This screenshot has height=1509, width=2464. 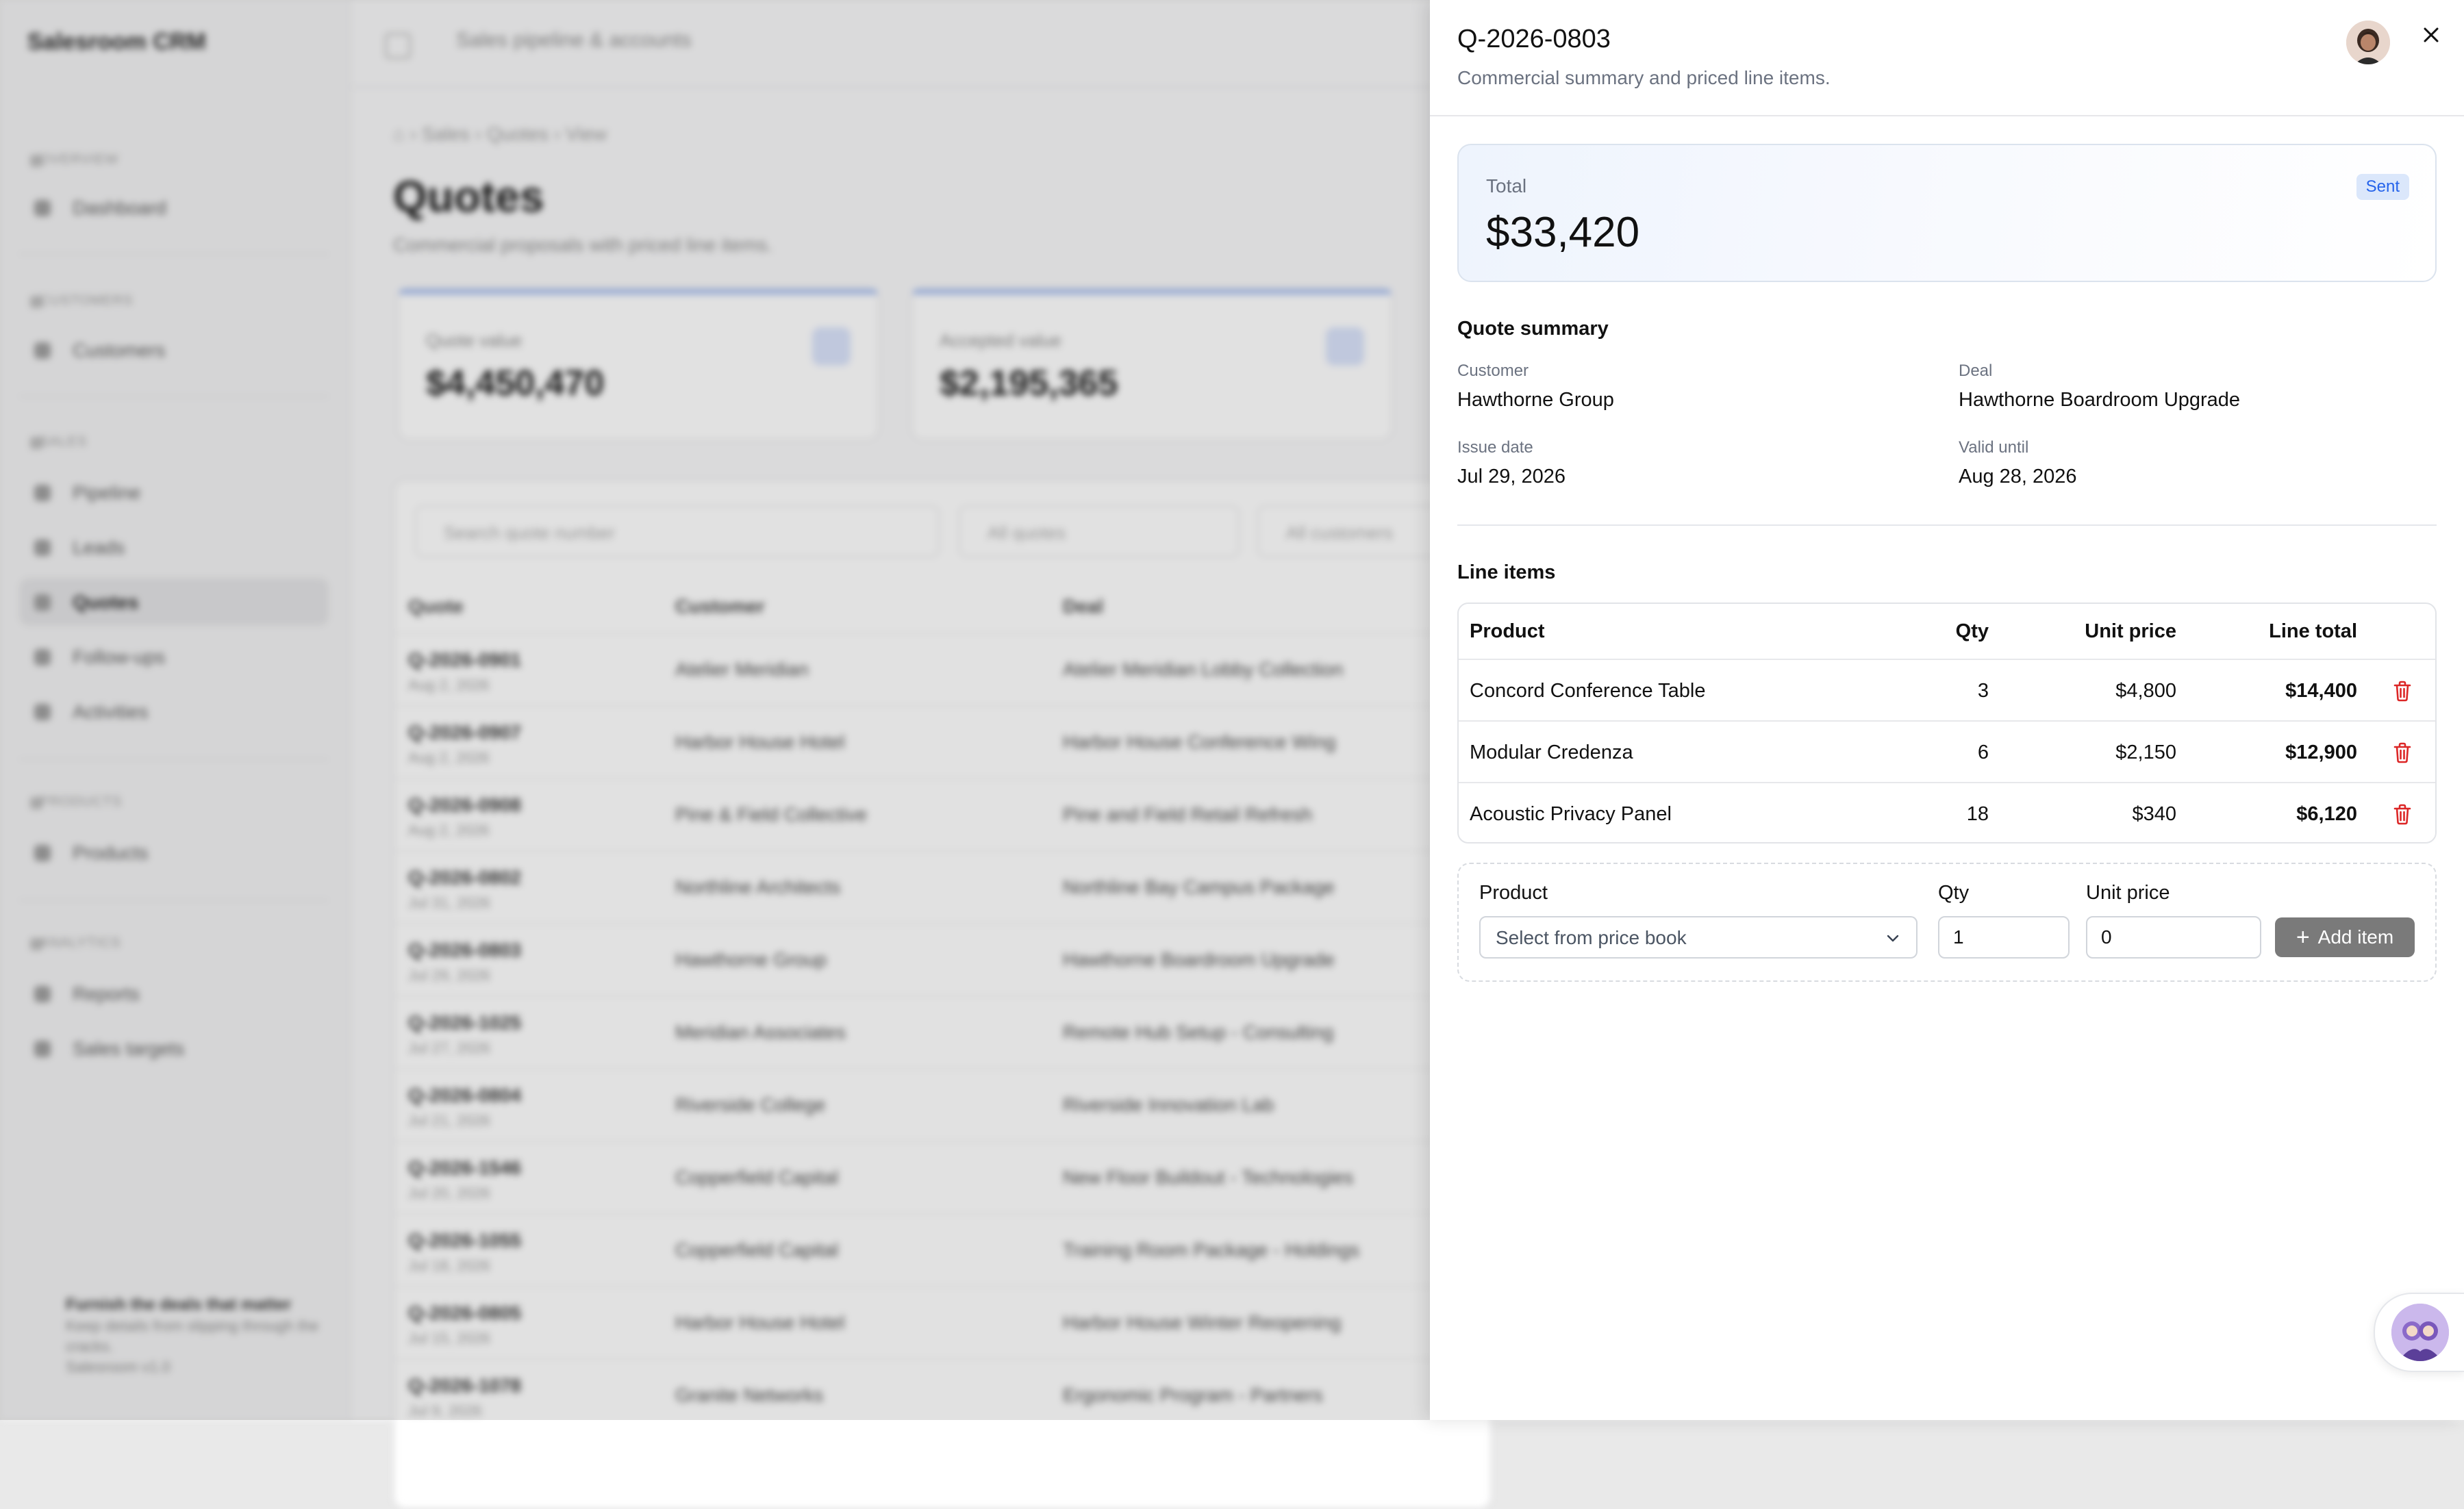 I want to click on customer-value: Hawthorne Group, so click(x=1535, y=400).